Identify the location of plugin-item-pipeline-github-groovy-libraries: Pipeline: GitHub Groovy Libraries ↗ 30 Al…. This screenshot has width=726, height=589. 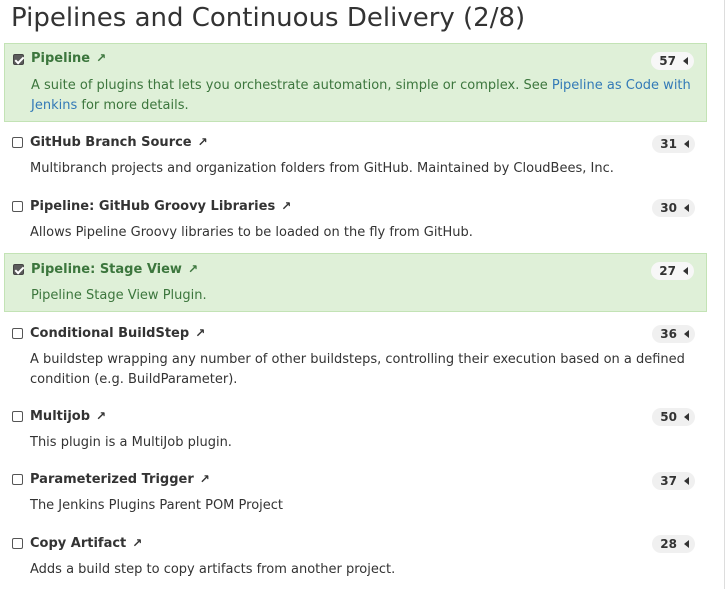
(355, 220).